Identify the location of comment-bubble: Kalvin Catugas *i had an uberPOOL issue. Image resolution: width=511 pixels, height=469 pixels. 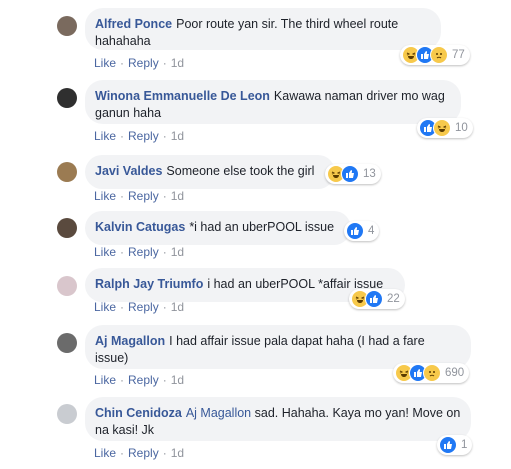
(218, 228).